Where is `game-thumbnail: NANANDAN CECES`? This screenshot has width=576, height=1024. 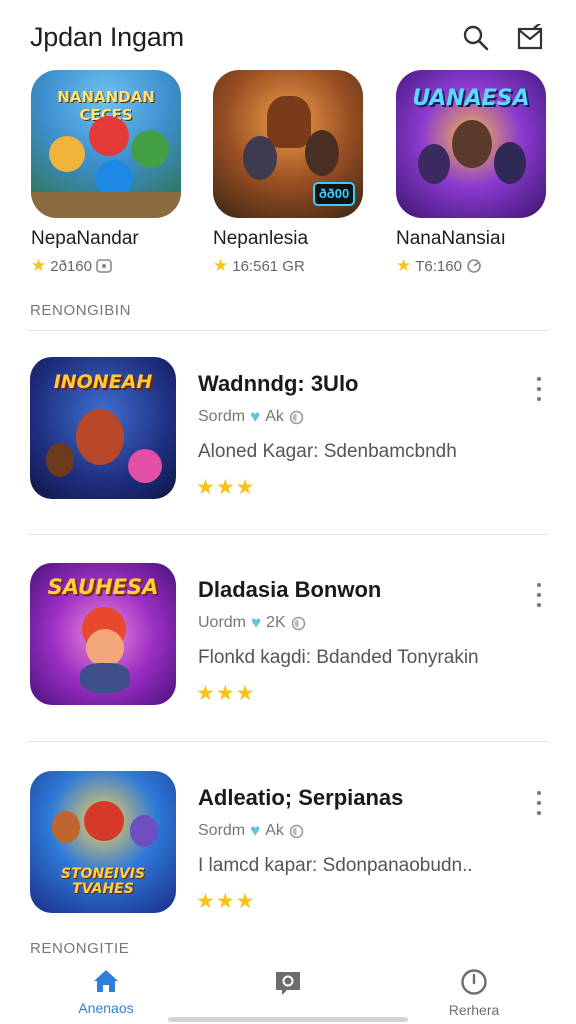
game-thumbnail: NANANDAN CECES is located at coordinates (106, 144).